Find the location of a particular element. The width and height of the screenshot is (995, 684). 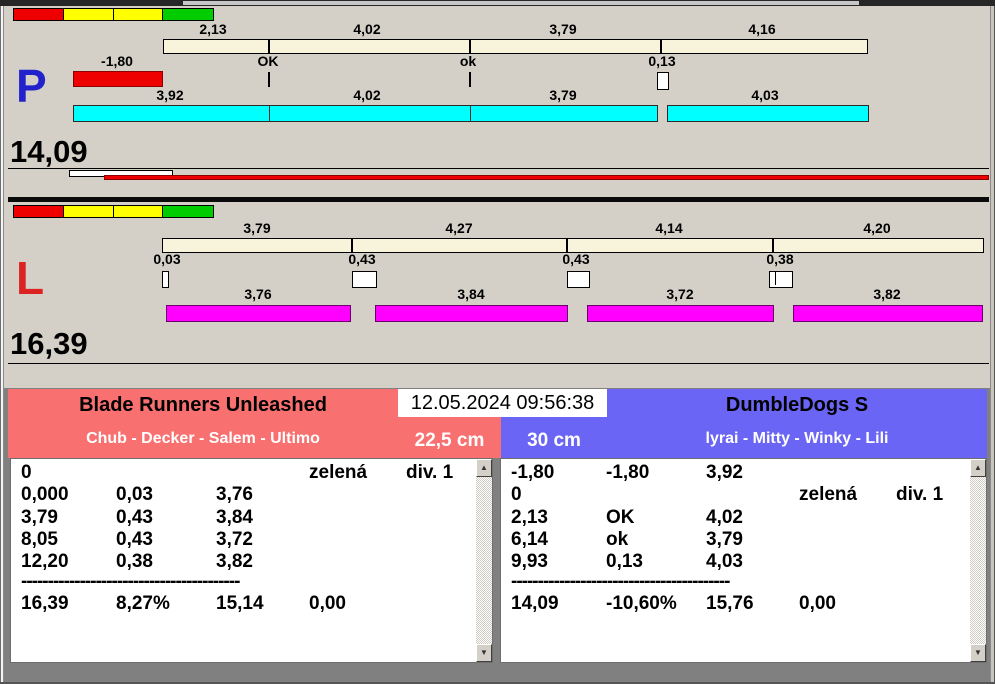

l-split-bottom-label: 3,82 is located at coordinates (887, 294).